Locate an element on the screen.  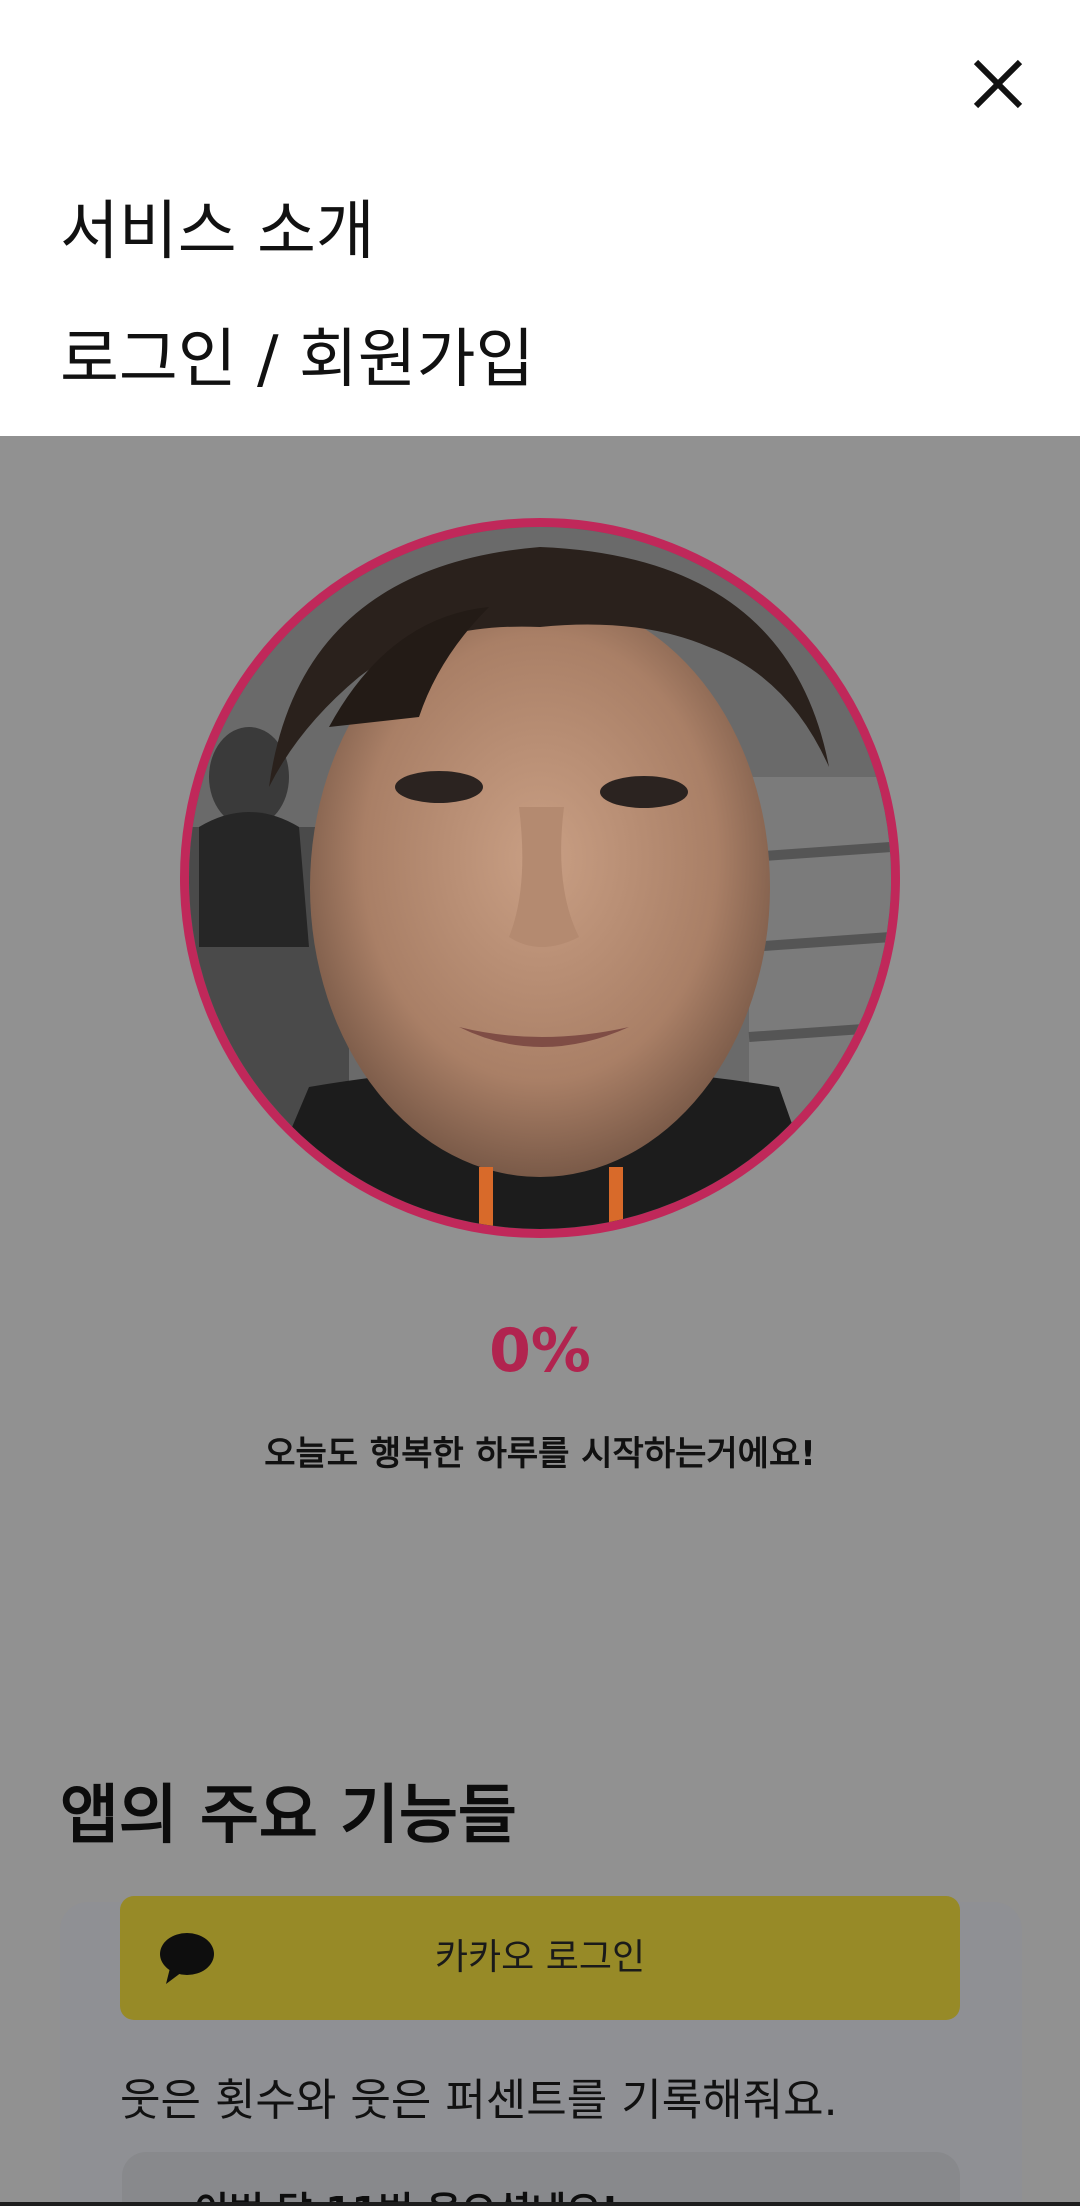
close-icon is located at coordinates (998, 84).